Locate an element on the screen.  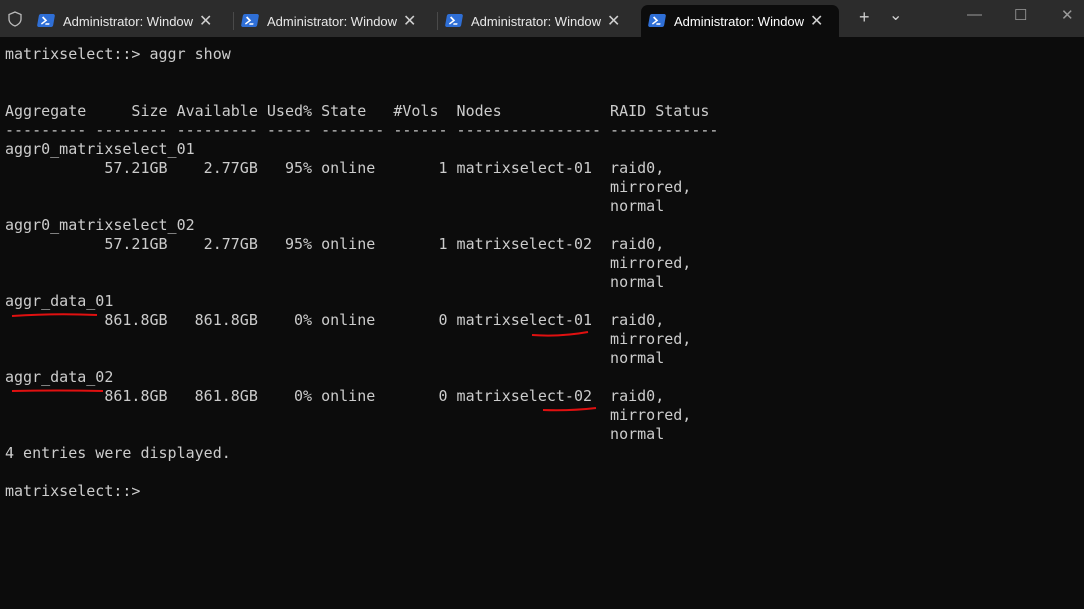
tab-4: Administrator: Windows PowerShell ✕ is located at coordinates (740, 21).